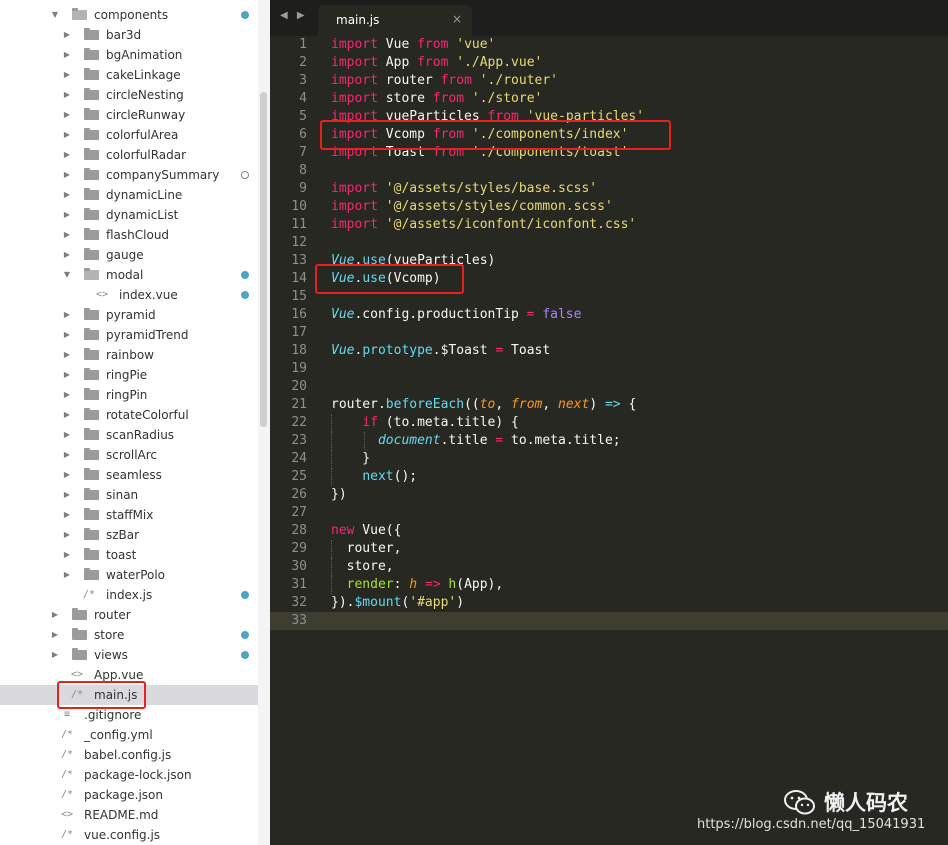 This screenshot has width=948, height=845. Describe the element at coordinates (609, 459) in the screenshot. I see `code-line: 24 }` at that location.